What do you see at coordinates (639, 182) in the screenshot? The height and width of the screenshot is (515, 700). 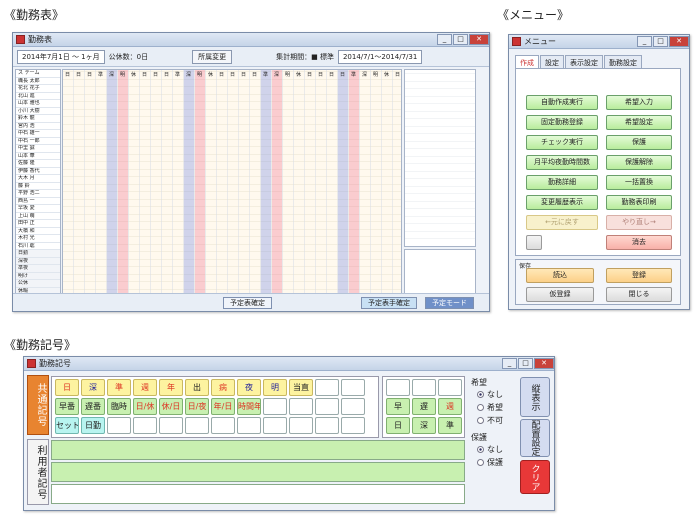 I see `bulk-replace-button: 一括置換` at bounding box center [639, 182].